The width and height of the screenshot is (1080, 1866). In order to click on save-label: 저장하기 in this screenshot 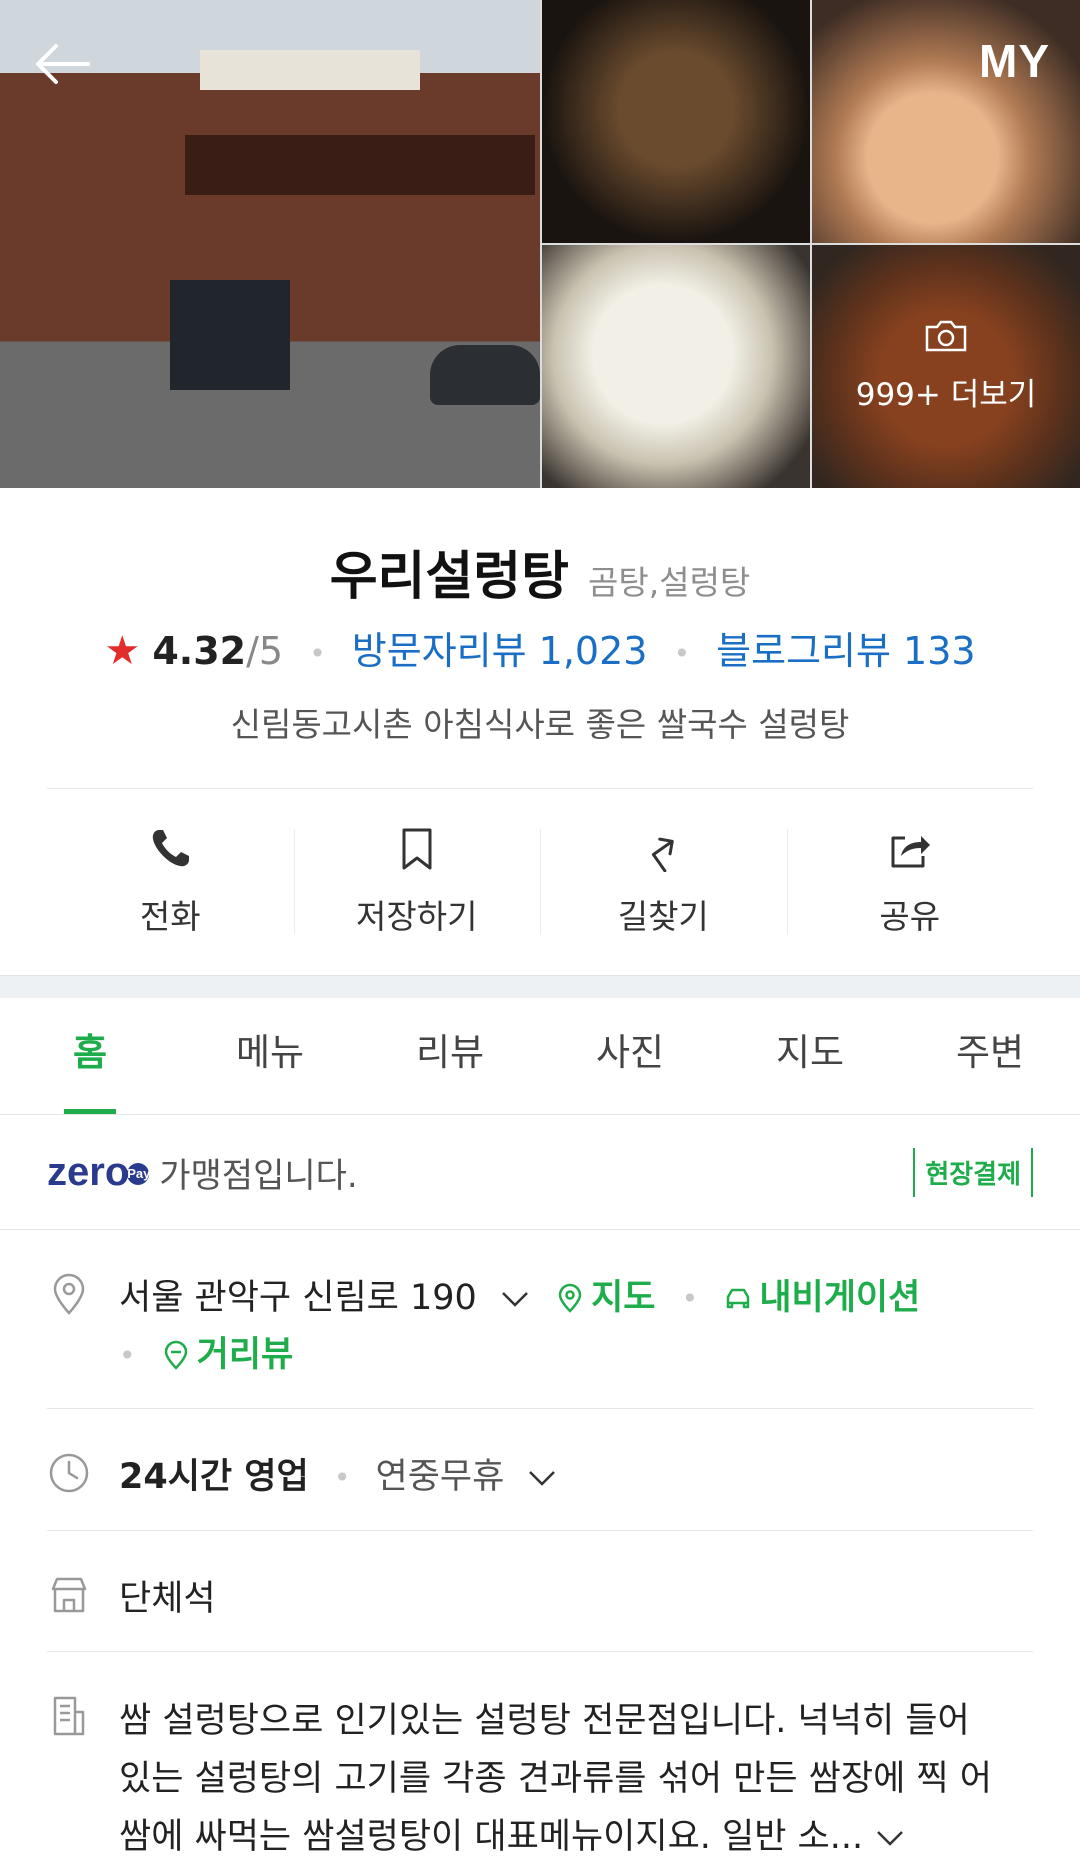, I will do `click(417, 916)`.